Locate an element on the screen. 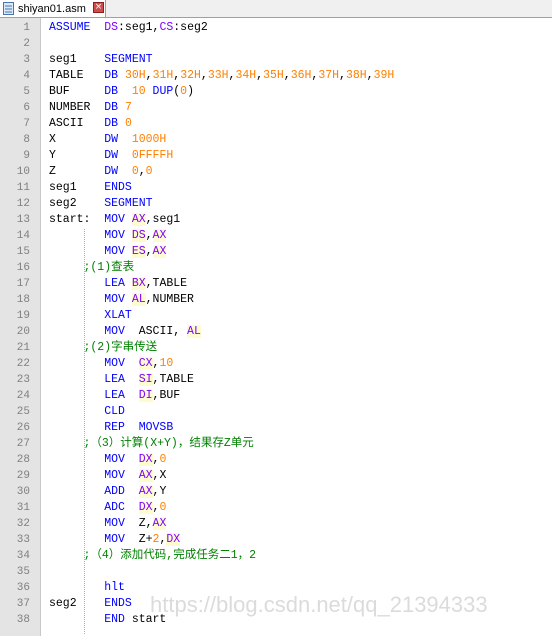 Image resolution: width=552 pixels, height=636 pixels. code-token: ASCII, is located at coordinates (163, 331).